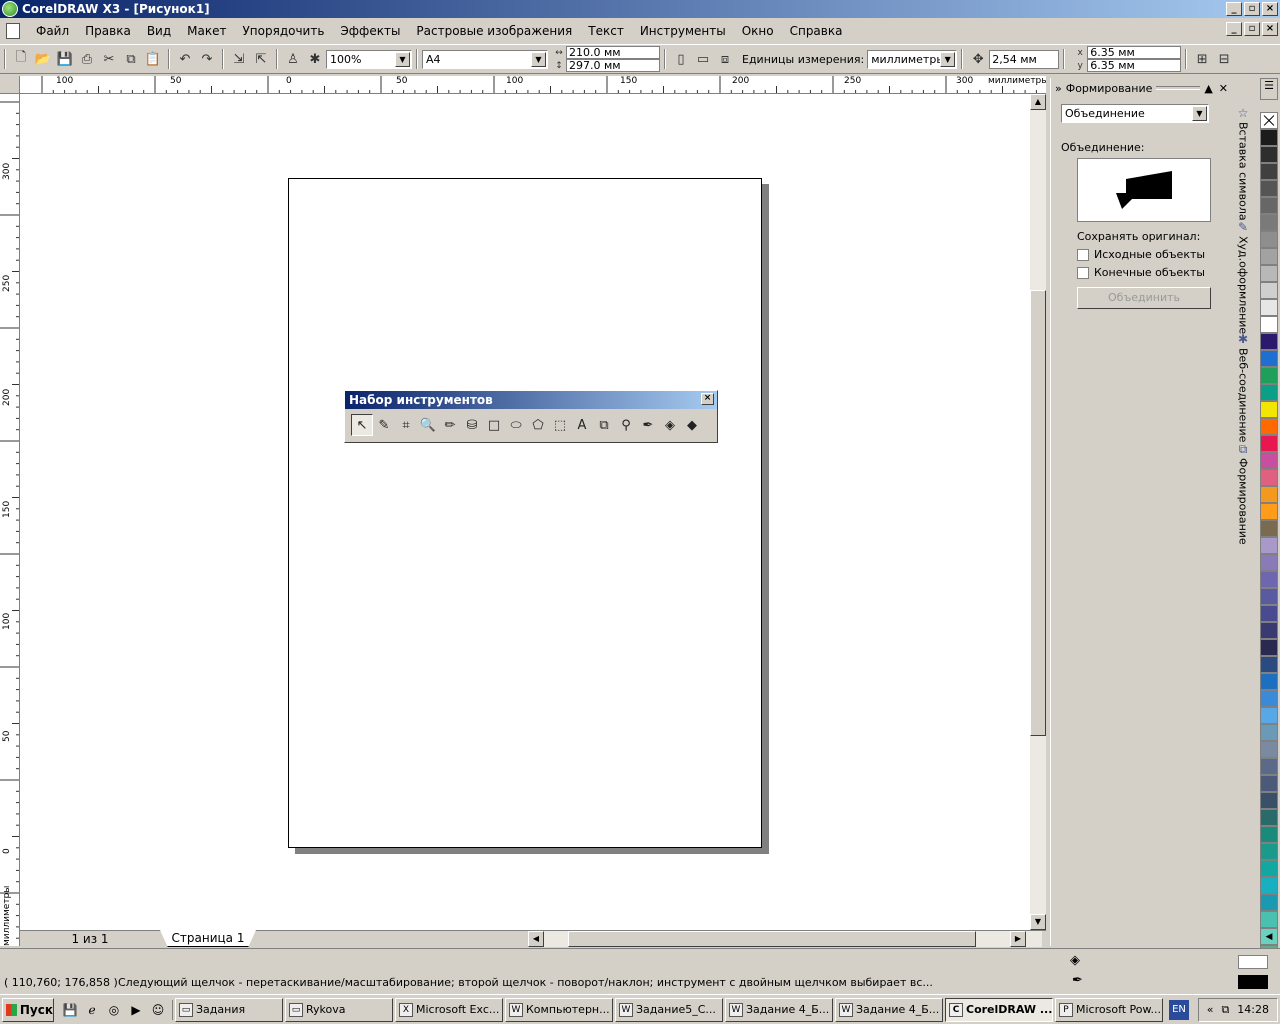 The height and width of the screenshot is (1024, 1280). Describe the element at coordinates (912, 59) in the screenshot. I see `units-combo: миллиметры ▼` at that location.